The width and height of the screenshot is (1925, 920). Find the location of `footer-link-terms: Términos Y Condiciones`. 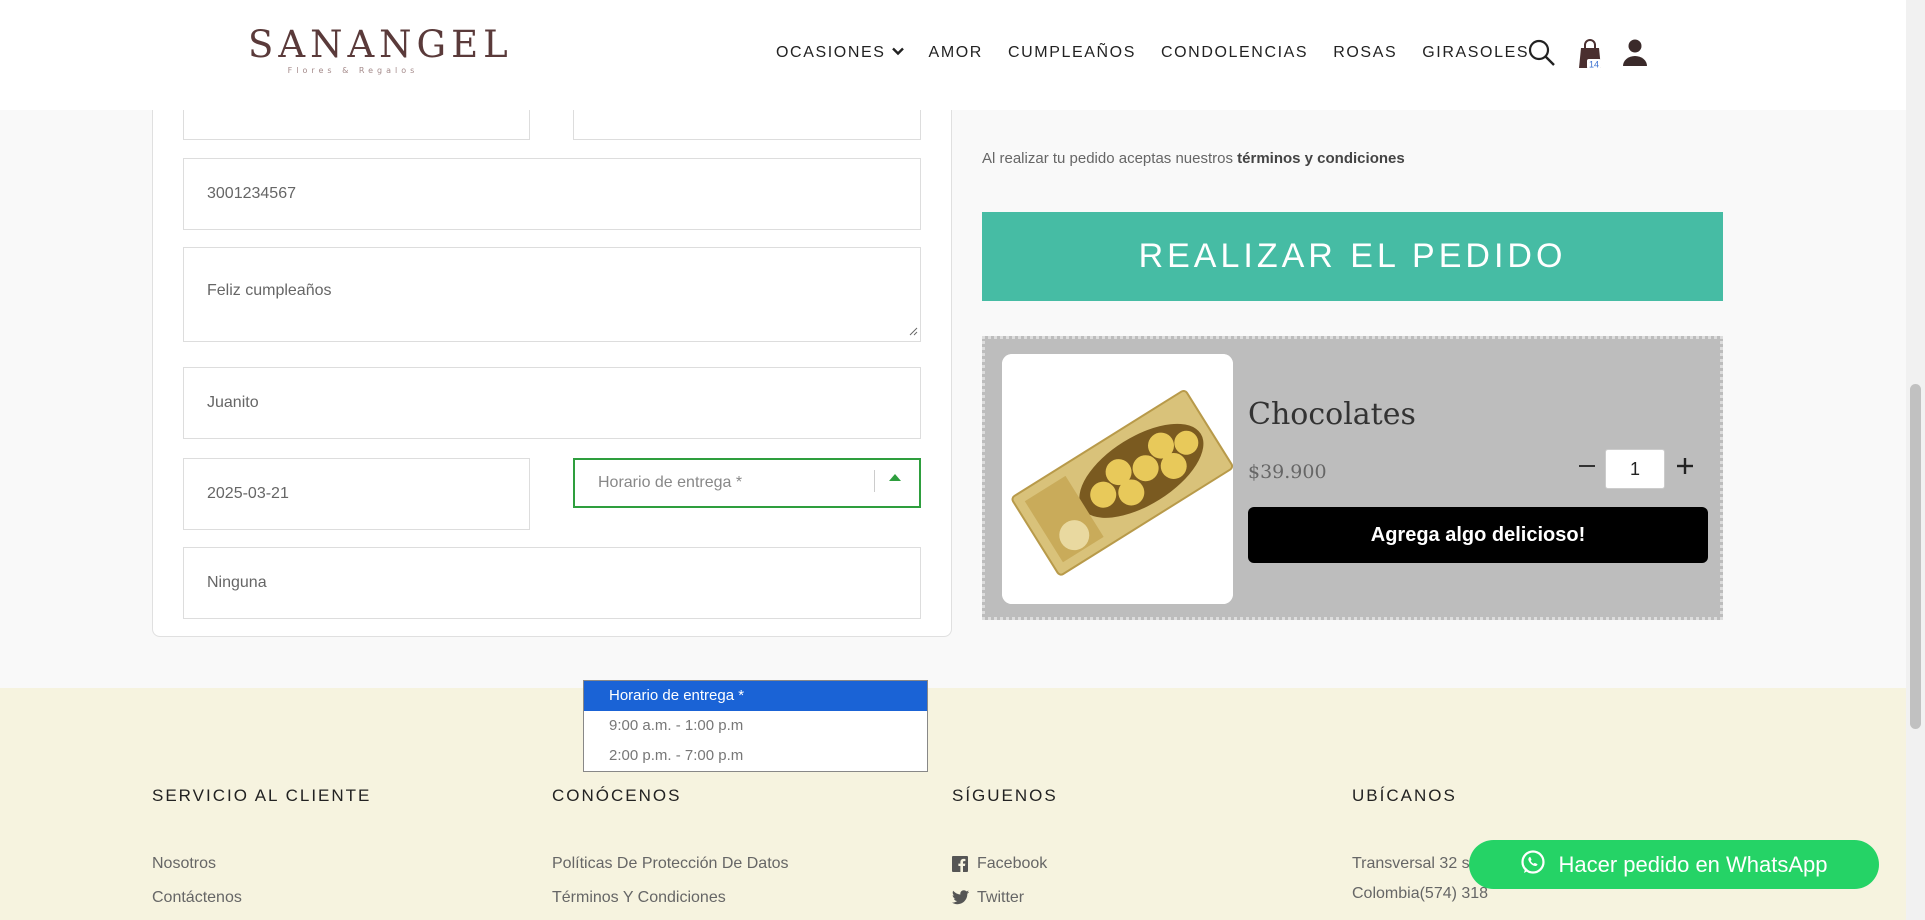

footer-link-terms: Términos Y Condiciones is located at coordinates (670, 898).